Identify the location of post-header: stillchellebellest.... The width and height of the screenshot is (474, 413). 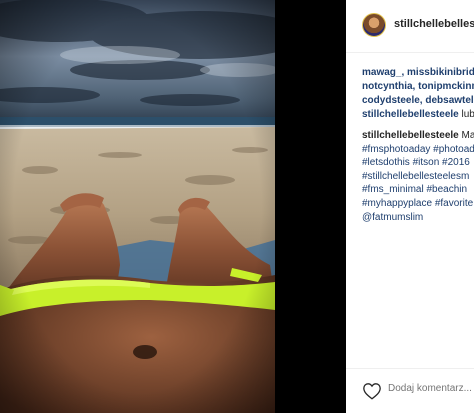
(410, 26).